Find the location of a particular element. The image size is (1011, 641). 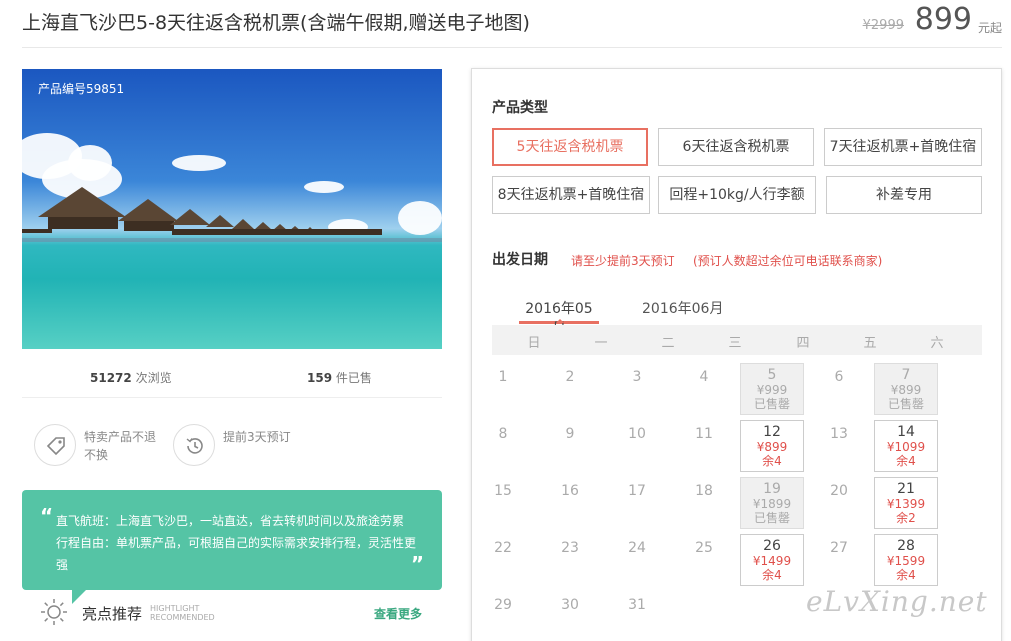

see-more-link: 查看更多 is located at coordinates (398, 613).